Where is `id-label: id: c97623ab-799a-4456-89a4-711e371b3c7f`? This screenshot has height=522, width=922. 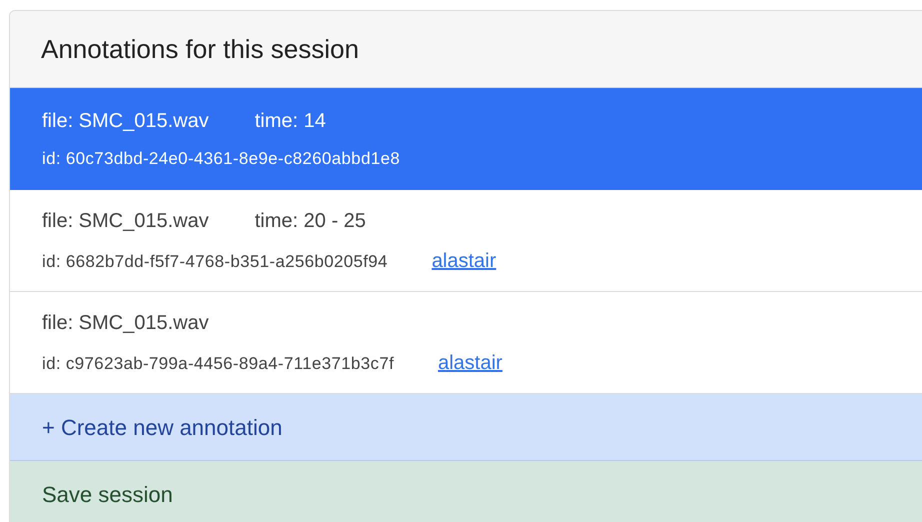
id-label: id: c97623ab-799a-4456-89a4-711e371b3c7f is located at coordinates (218, 363).